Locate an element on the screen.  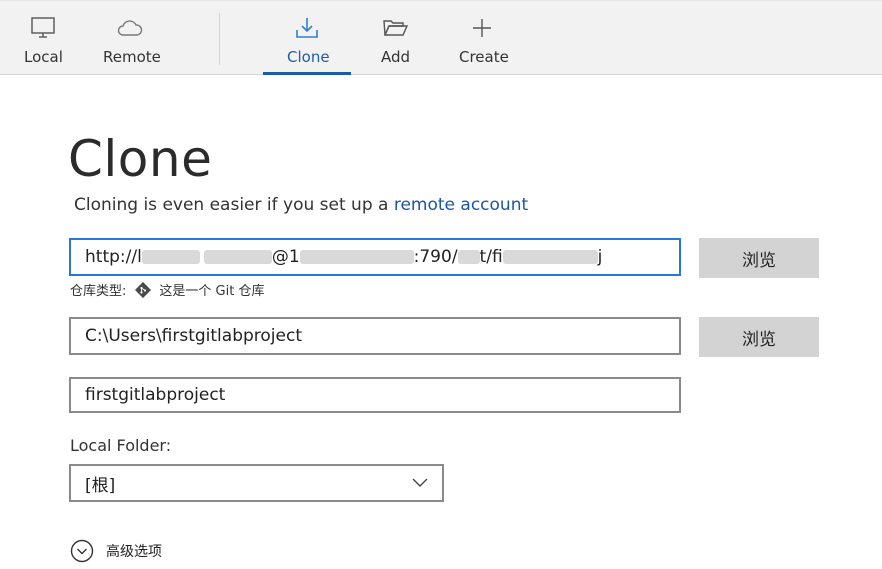
advanced-options-label: 高级选项 is located at coordinates (134, 552).